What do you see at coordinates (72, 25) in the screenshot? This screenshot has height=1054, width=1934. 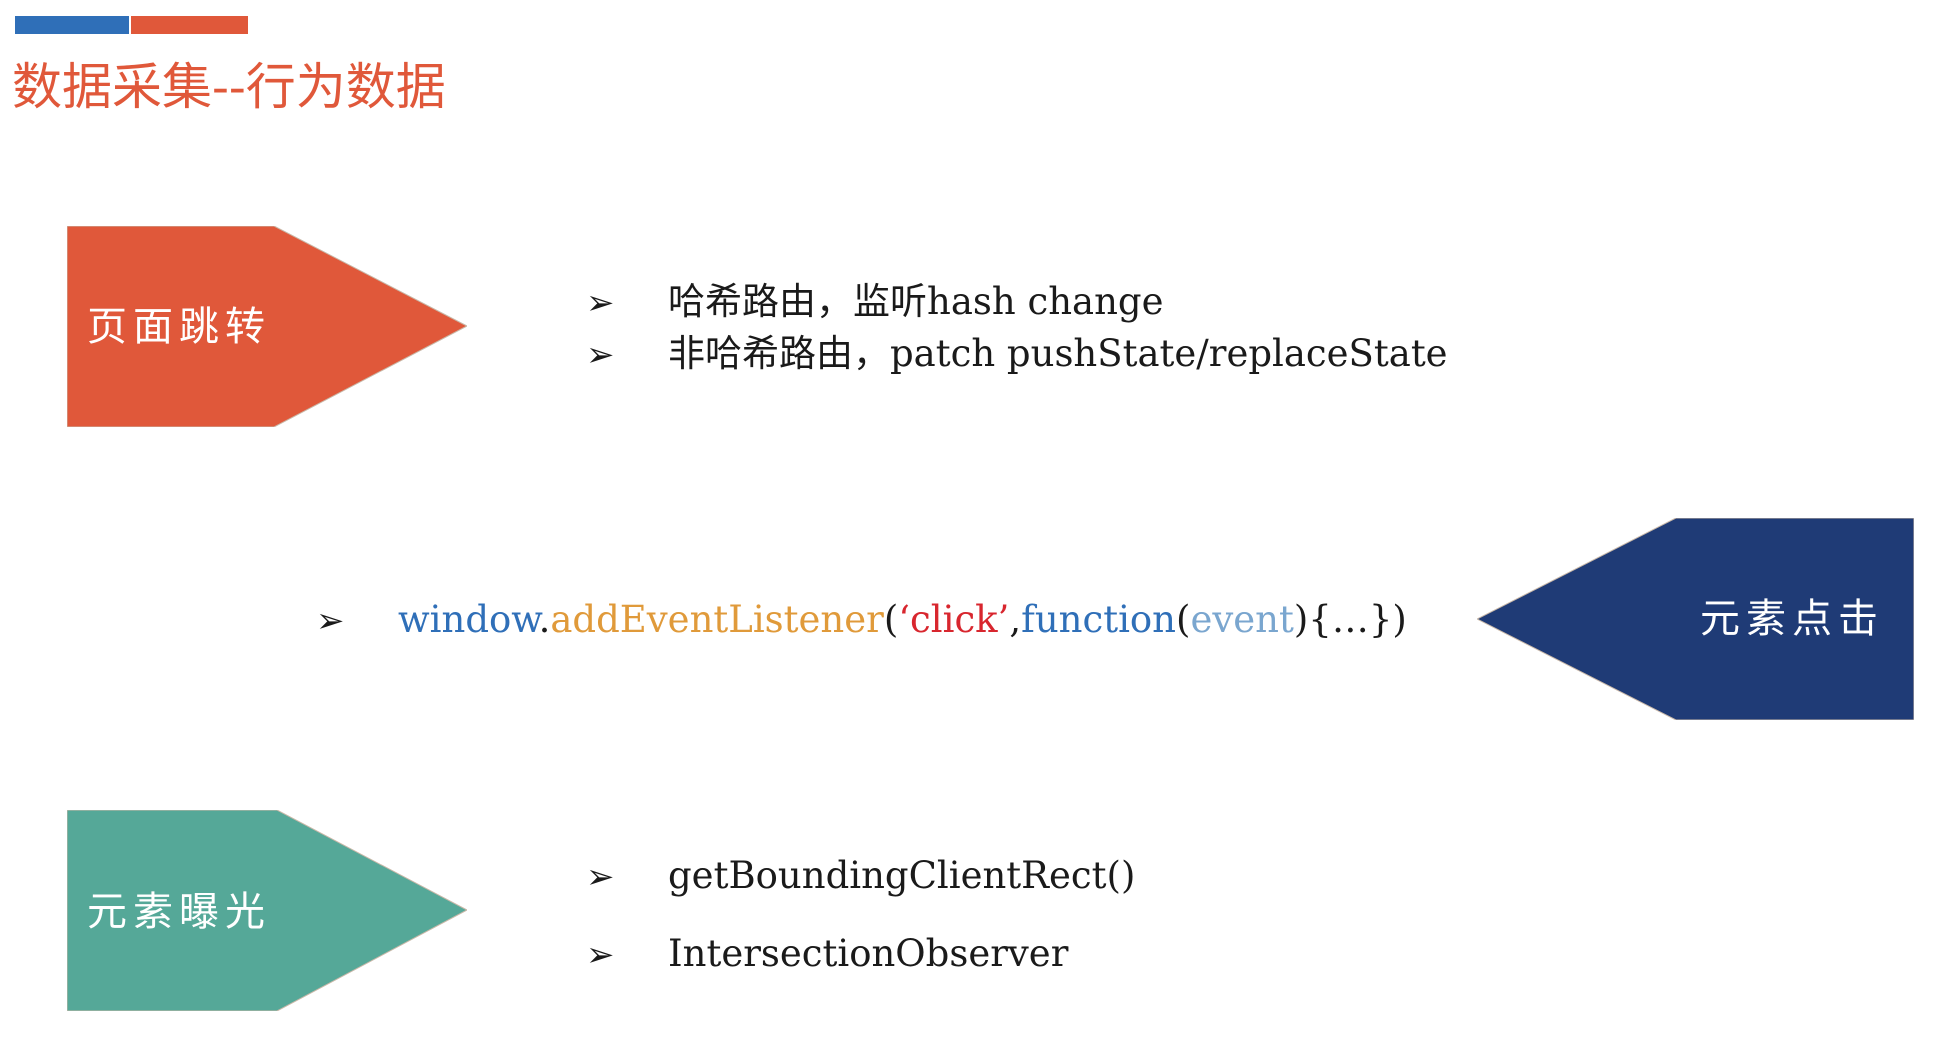 I see `accent-bar-blue` at bounding box center [72, 25].